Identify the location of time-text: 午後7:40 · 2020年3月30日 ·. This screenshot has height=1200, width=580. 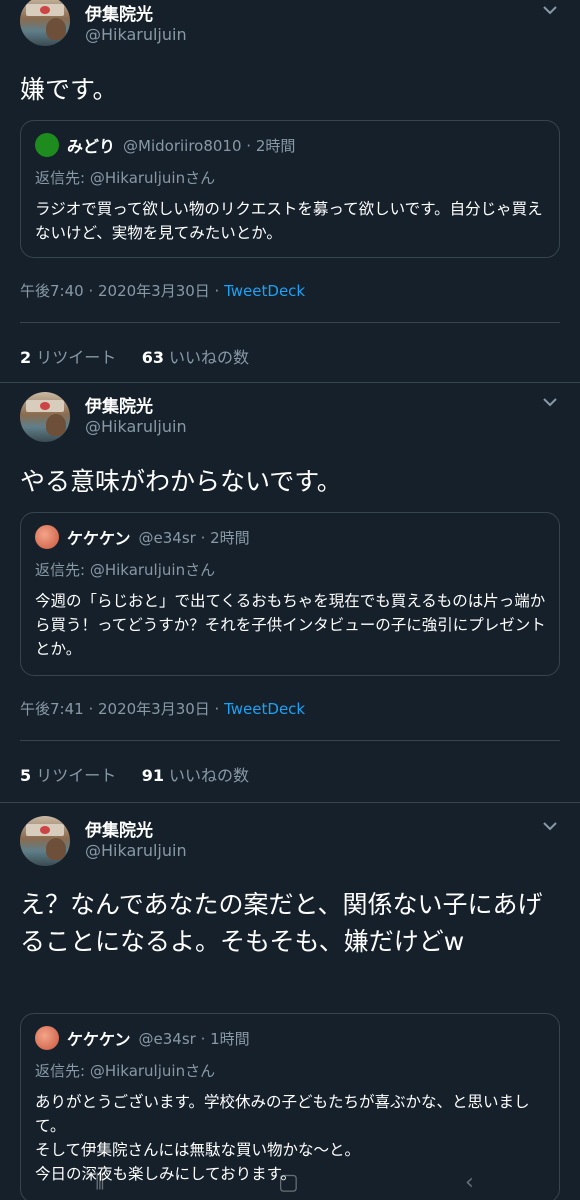
(122, 291).